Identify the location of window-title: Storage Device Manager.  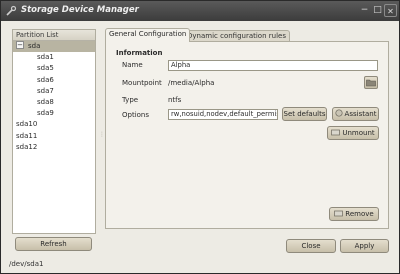
(80, 10).